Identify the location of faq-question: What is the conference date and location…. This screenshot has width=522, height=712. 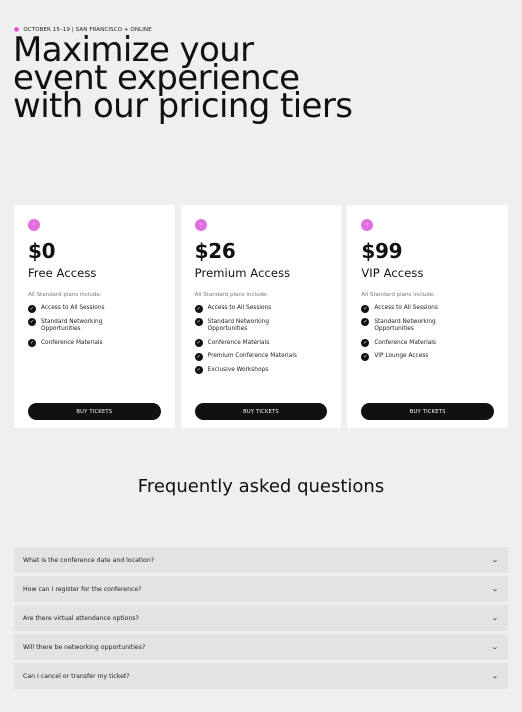
(89, 560).